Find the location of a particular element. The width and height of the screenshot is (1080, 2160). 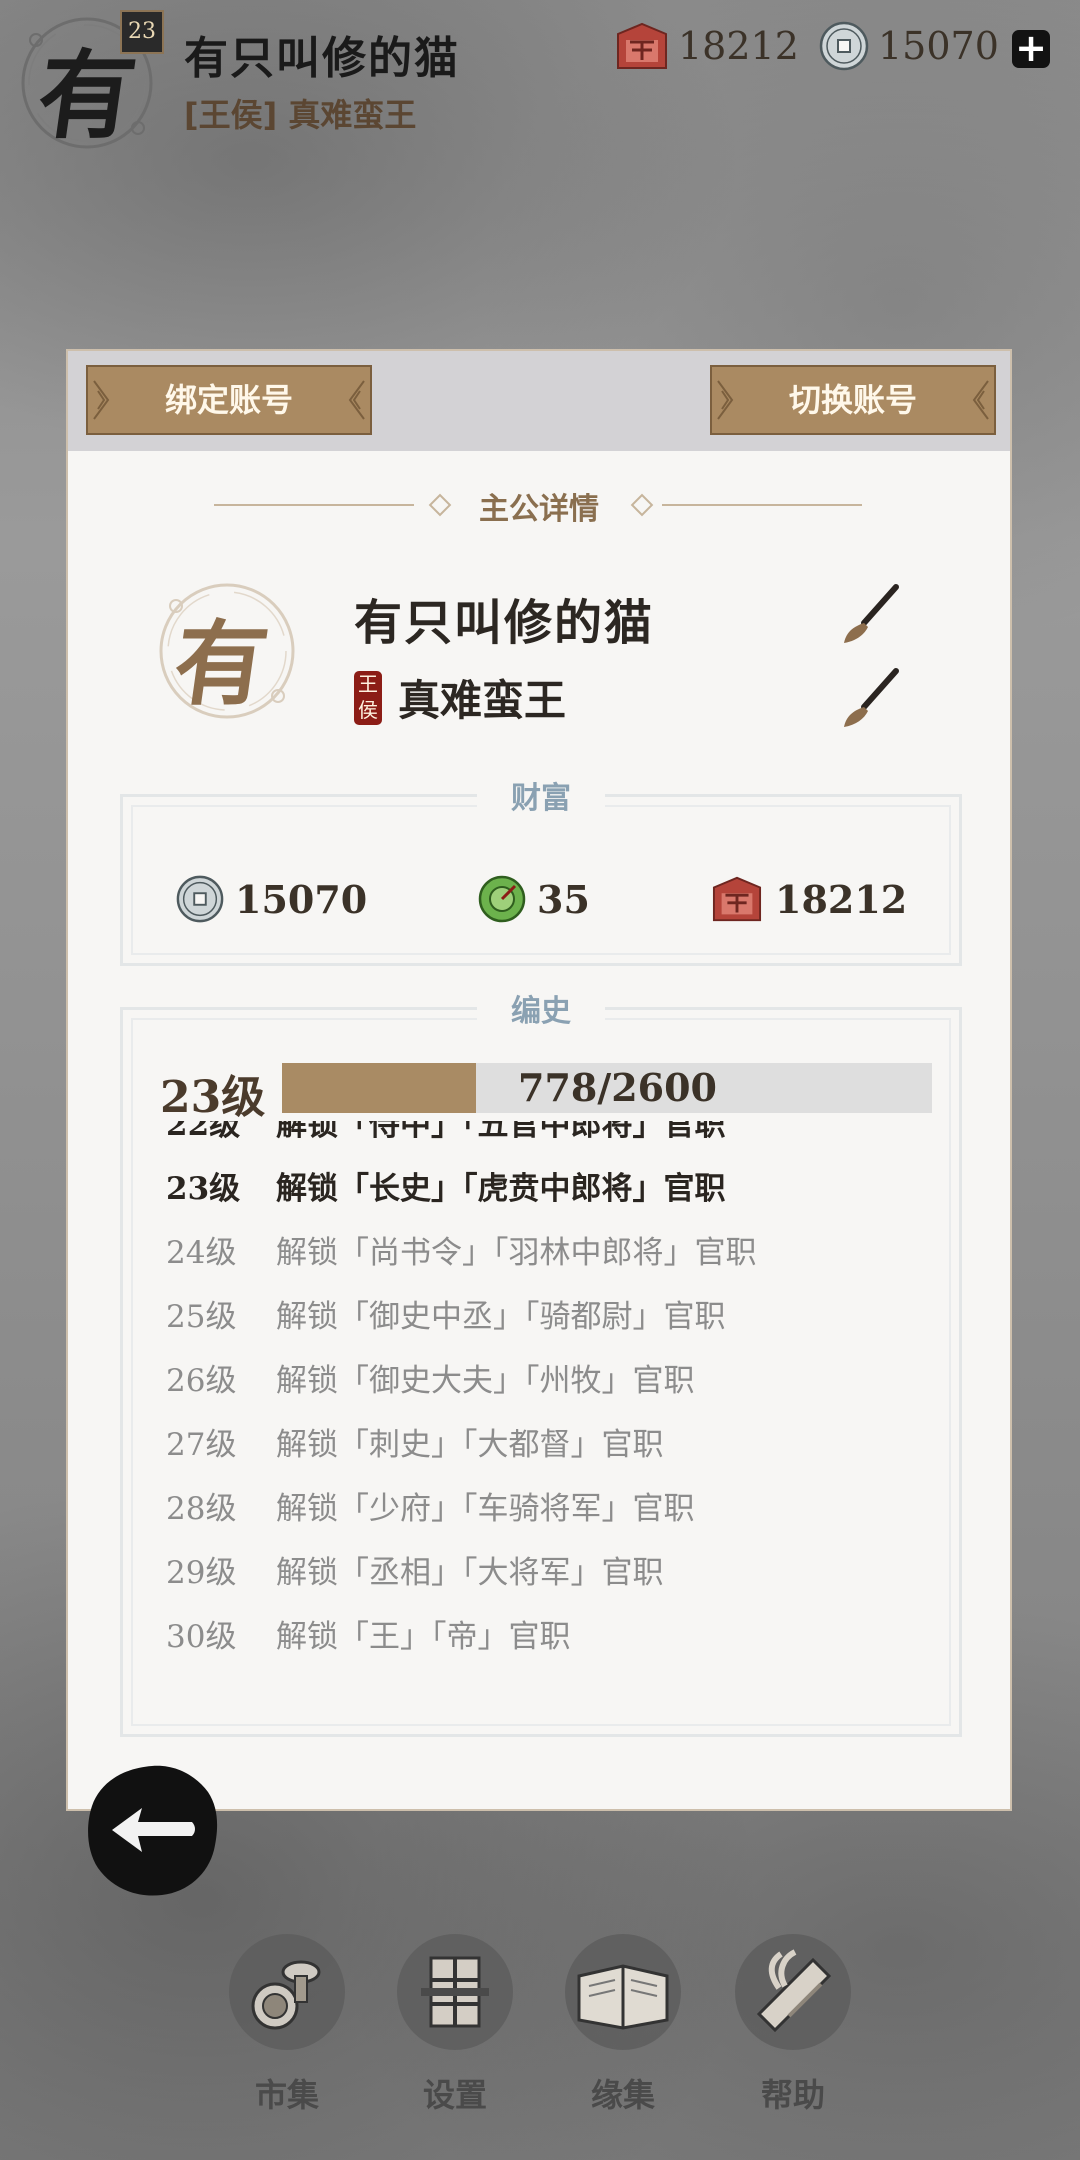

player-title: [王侯] 真难蛮王 is located at coordinates (300, 115).